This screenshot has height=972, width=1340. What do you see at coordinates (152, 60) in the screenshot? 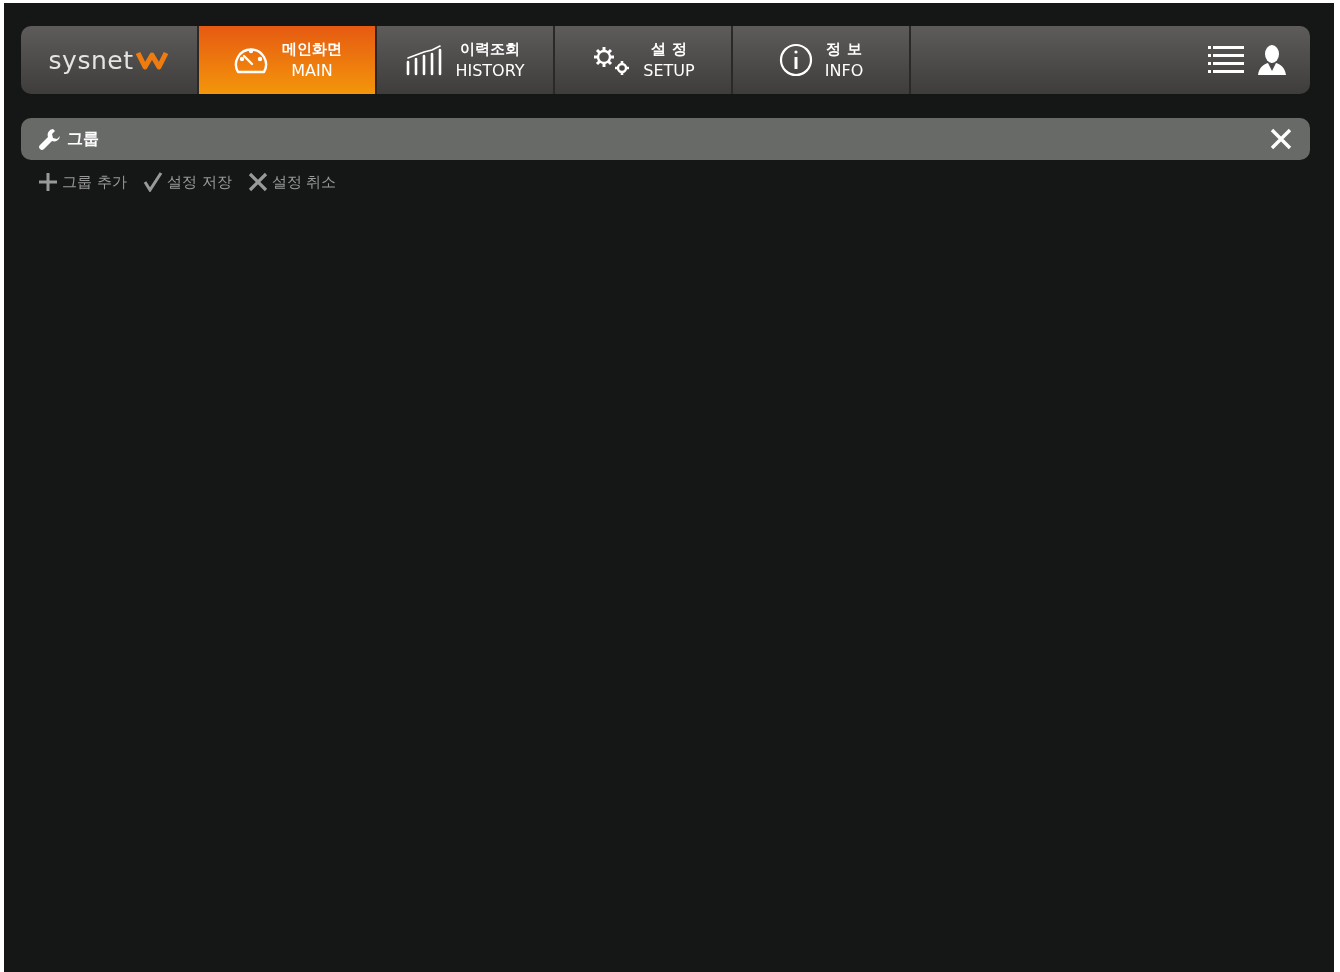
I see `logo-icon` at bounding box center [152, 60].